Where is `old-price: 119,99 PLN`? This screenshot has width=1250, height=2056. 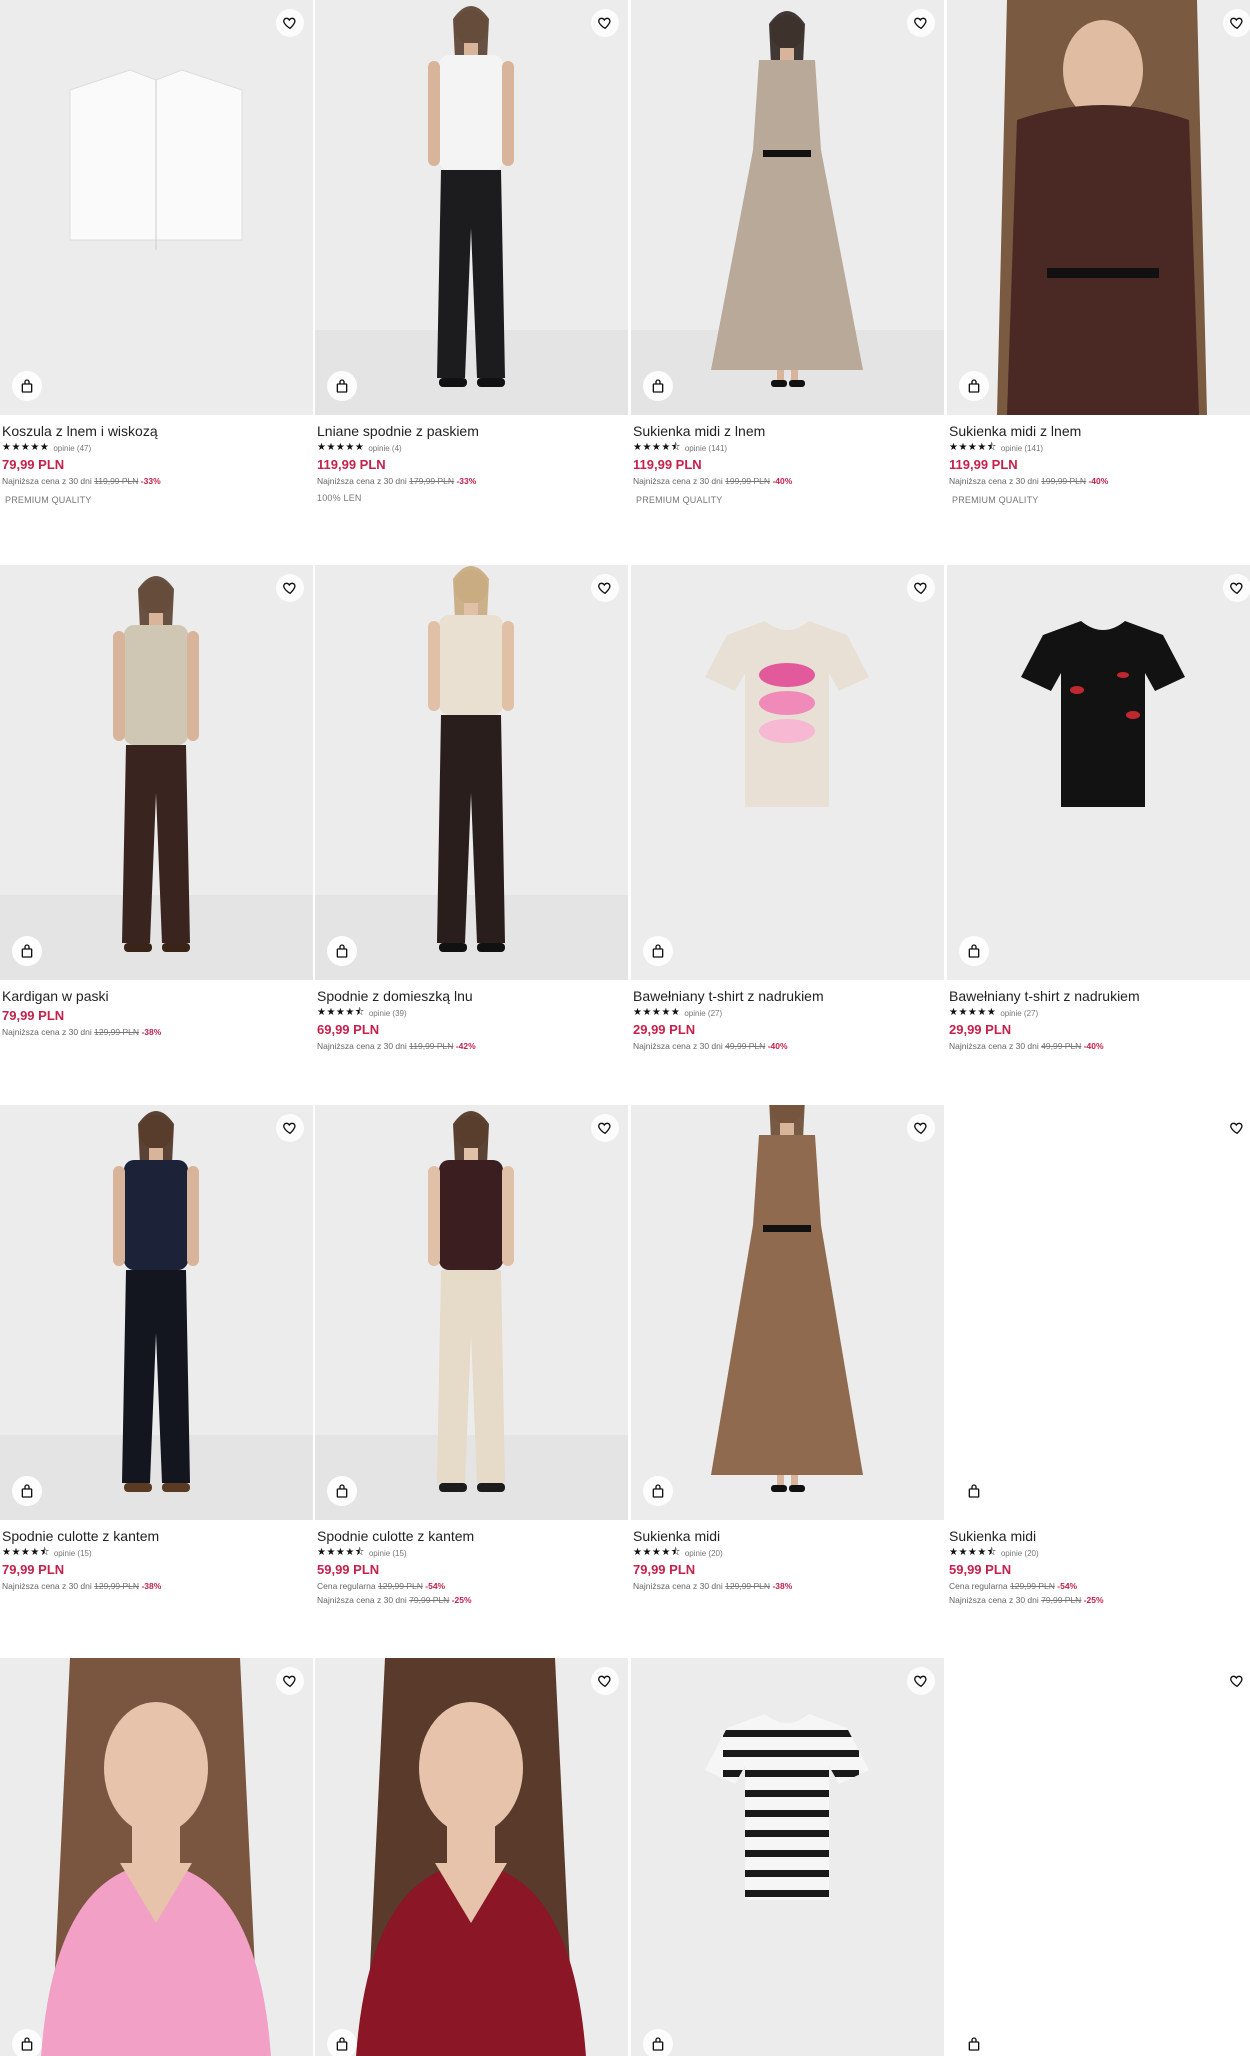
old-price: 119,99 PLN is located at coordinates (431, 1046).